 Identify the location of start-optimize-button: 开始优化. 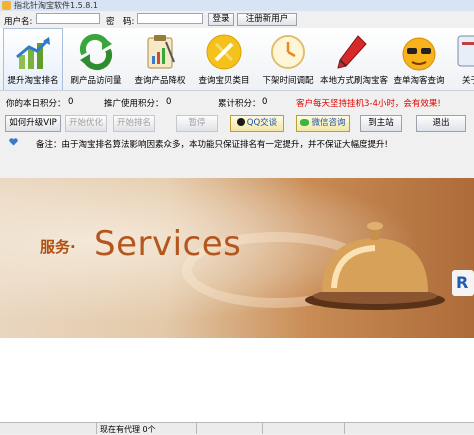
(86, 123).